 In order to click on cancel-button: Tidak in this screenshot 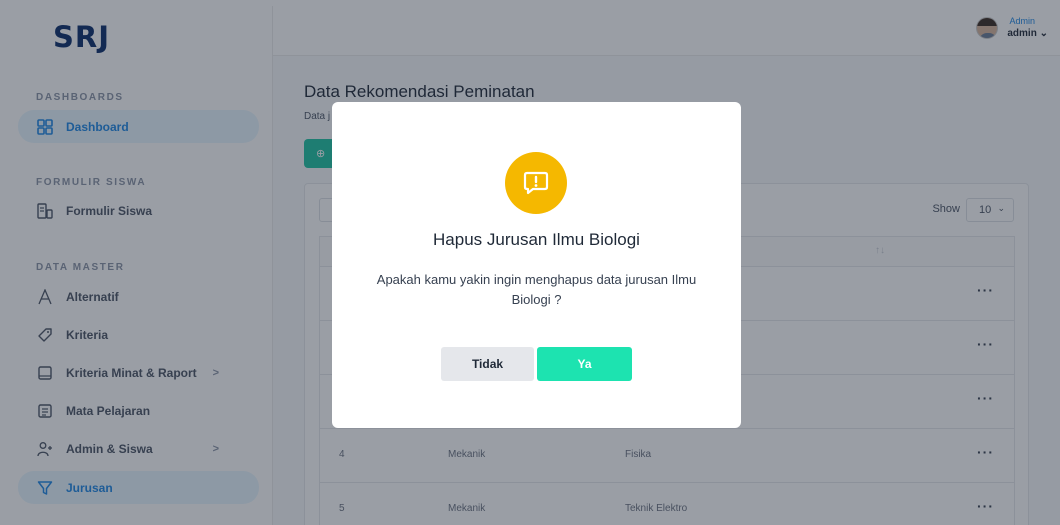, I will do `click(487, 364)`.